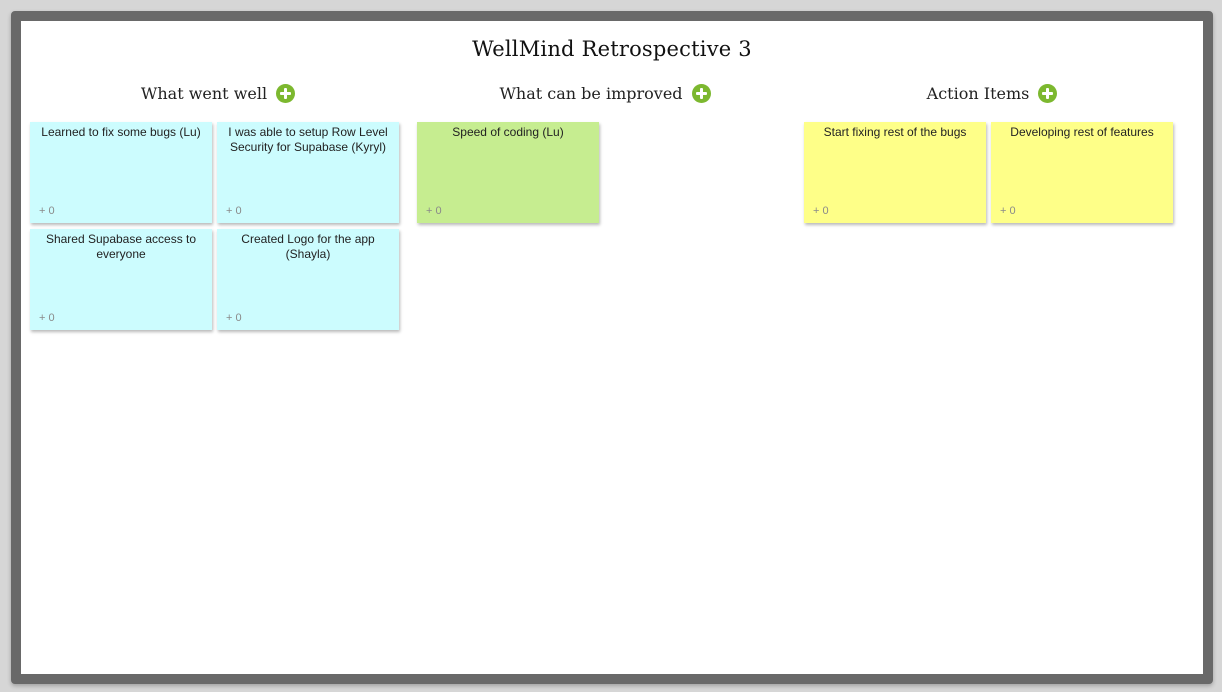 The image size is (1222, 692). Describe the element at coordinates (121, 132) in the screenshot. I see `note-text: Learned to fix some bugs (Lu)` at that location.